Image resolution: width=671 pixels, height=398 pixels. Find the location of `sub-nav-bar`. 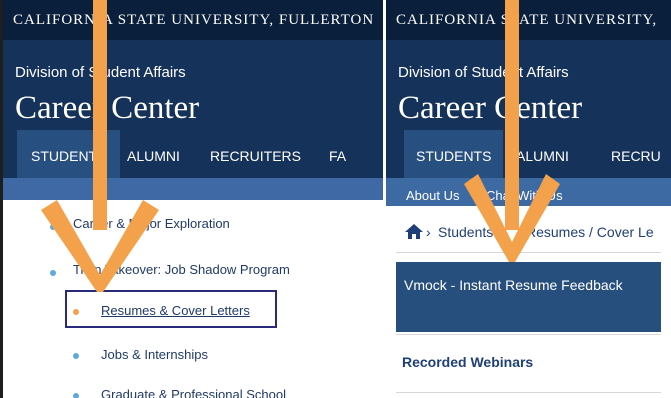

sub-nav-bar is located at coordinates (193, 189).